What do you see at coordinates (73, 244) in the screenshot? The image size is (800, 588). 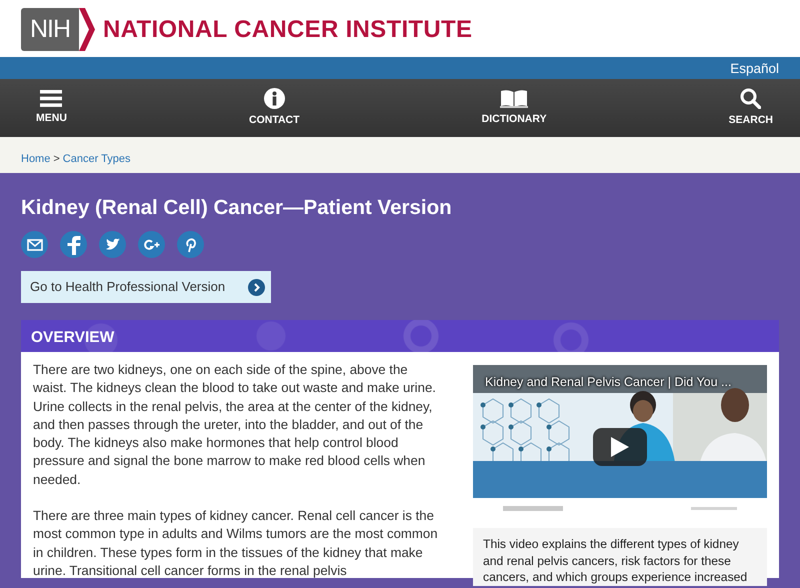 I see `facebook-share-button` at bounding box center [73, 244].